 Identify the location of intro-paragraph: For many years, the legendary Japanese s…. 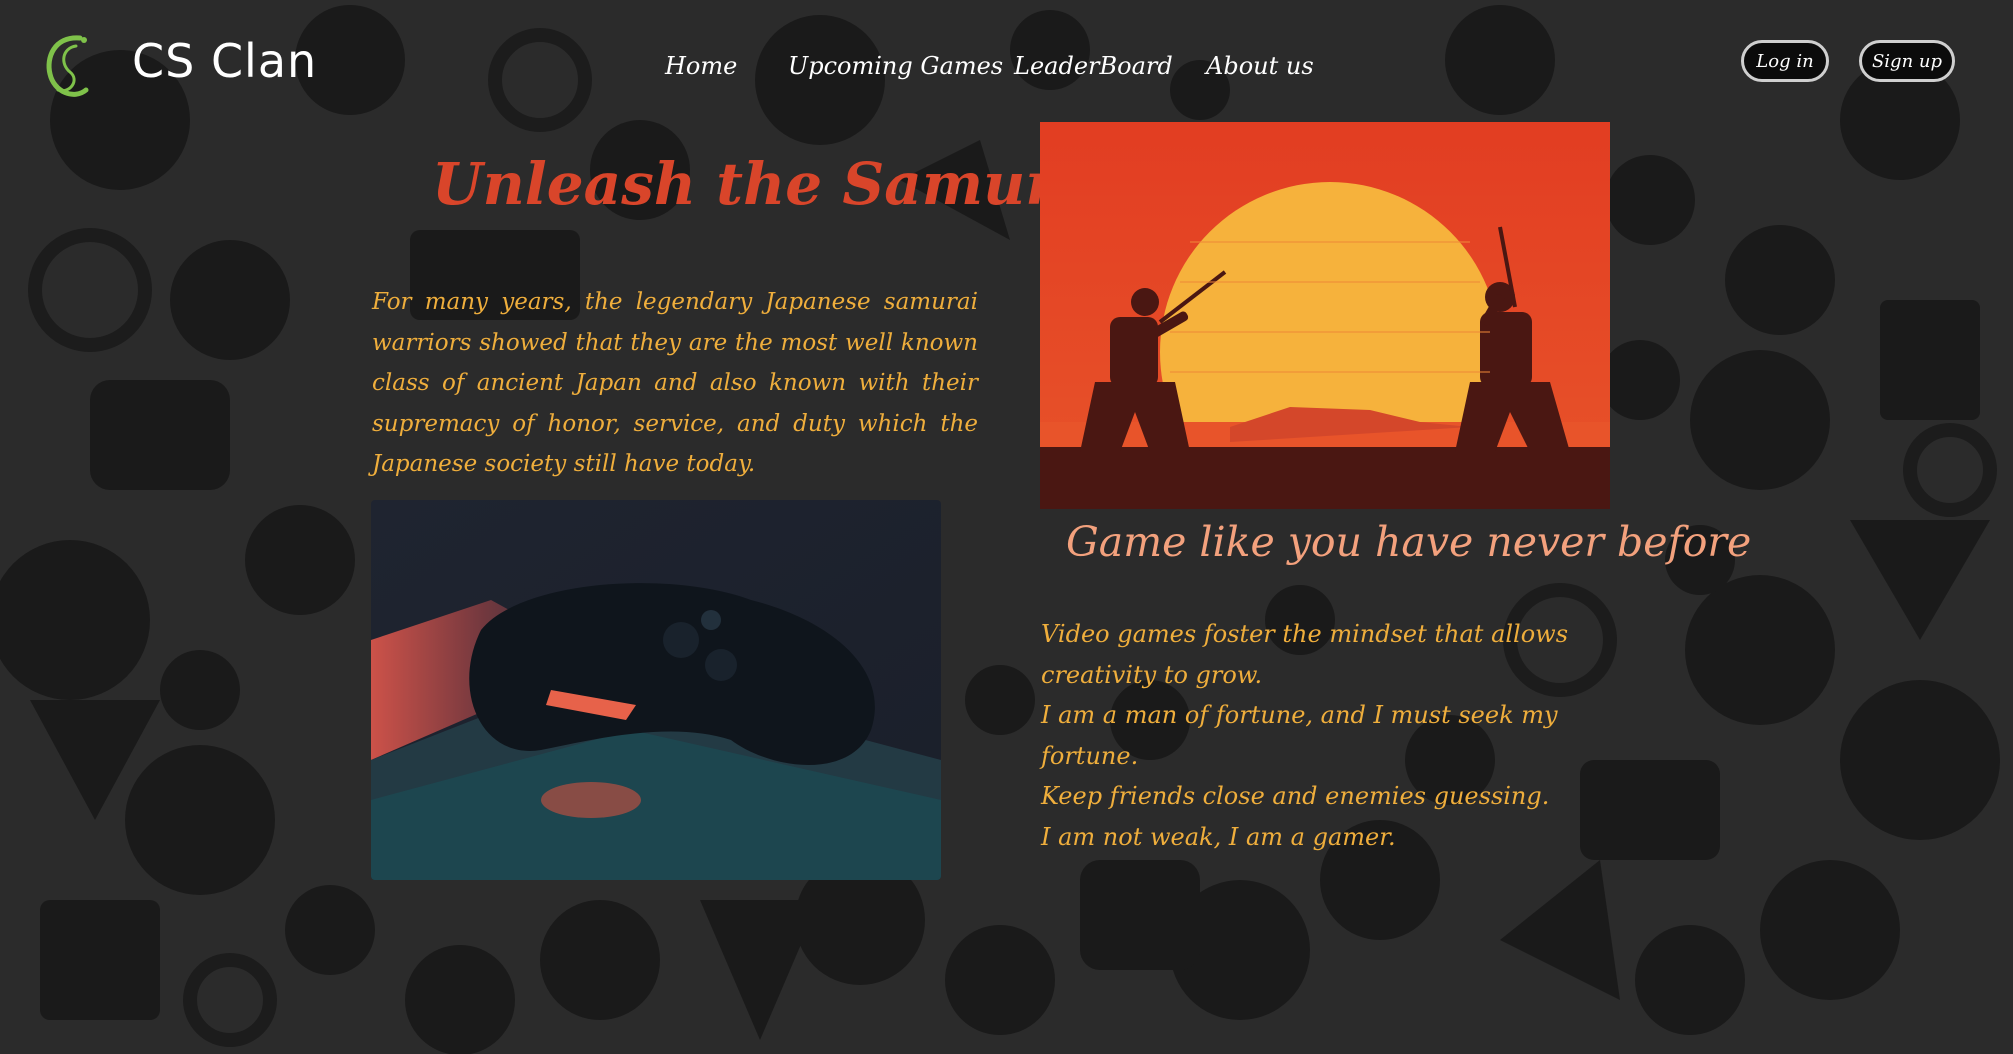
(675, 383).